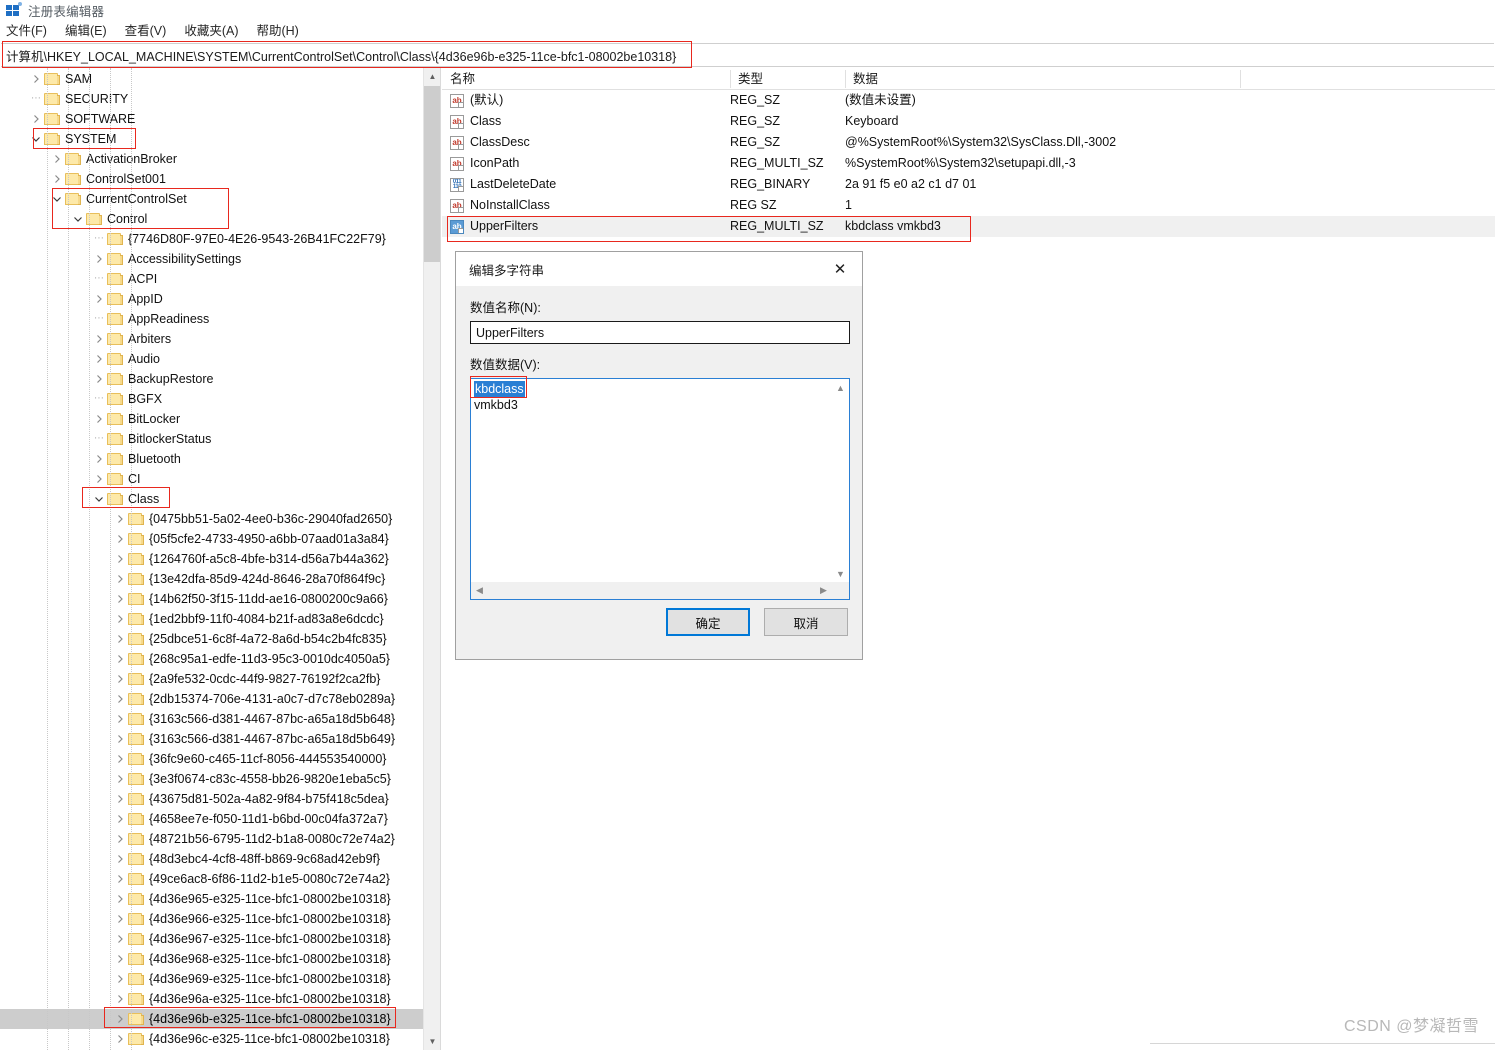 This screenshot has height=1050, width=1495. Describe the element at coordinates (212, 219) in the screenshot. I see `tree-item: Control` at that location.